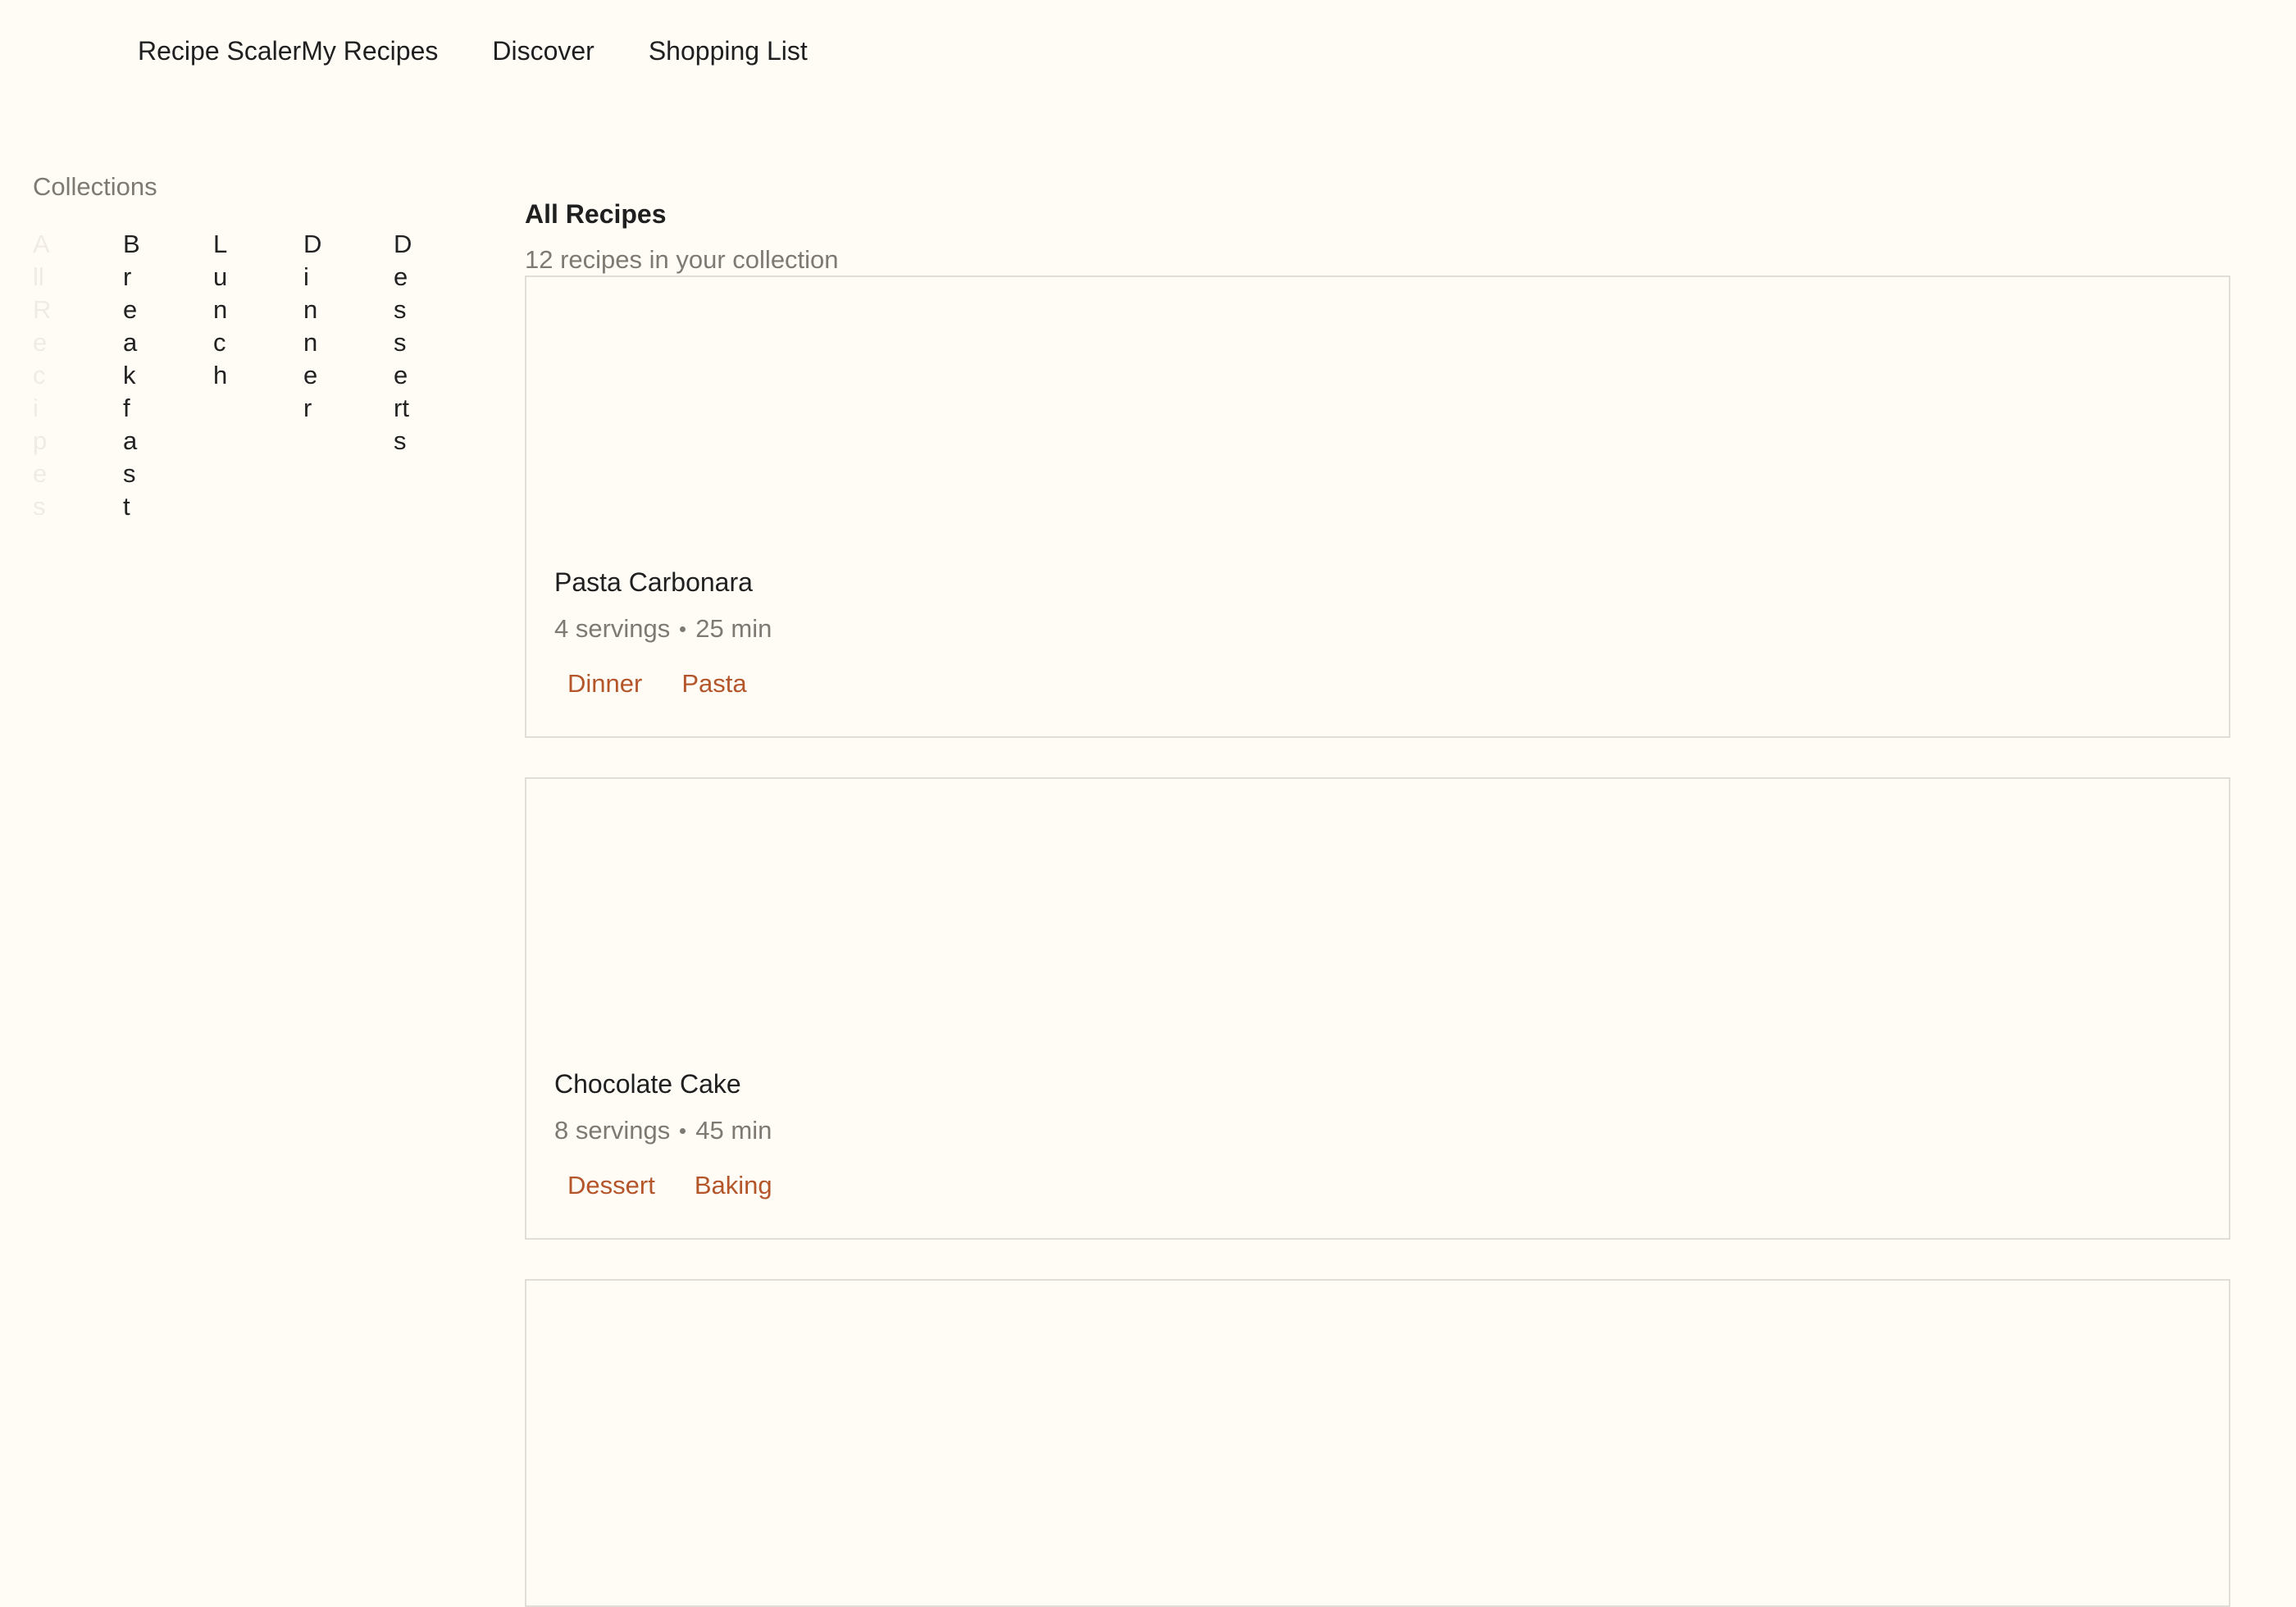 Image resolution: width=2296 pixels, height=1607 pixels. Describe the element at coordinates (611, 1185) in the screenshot. I see `recipe-tag: Dessert` at that location.